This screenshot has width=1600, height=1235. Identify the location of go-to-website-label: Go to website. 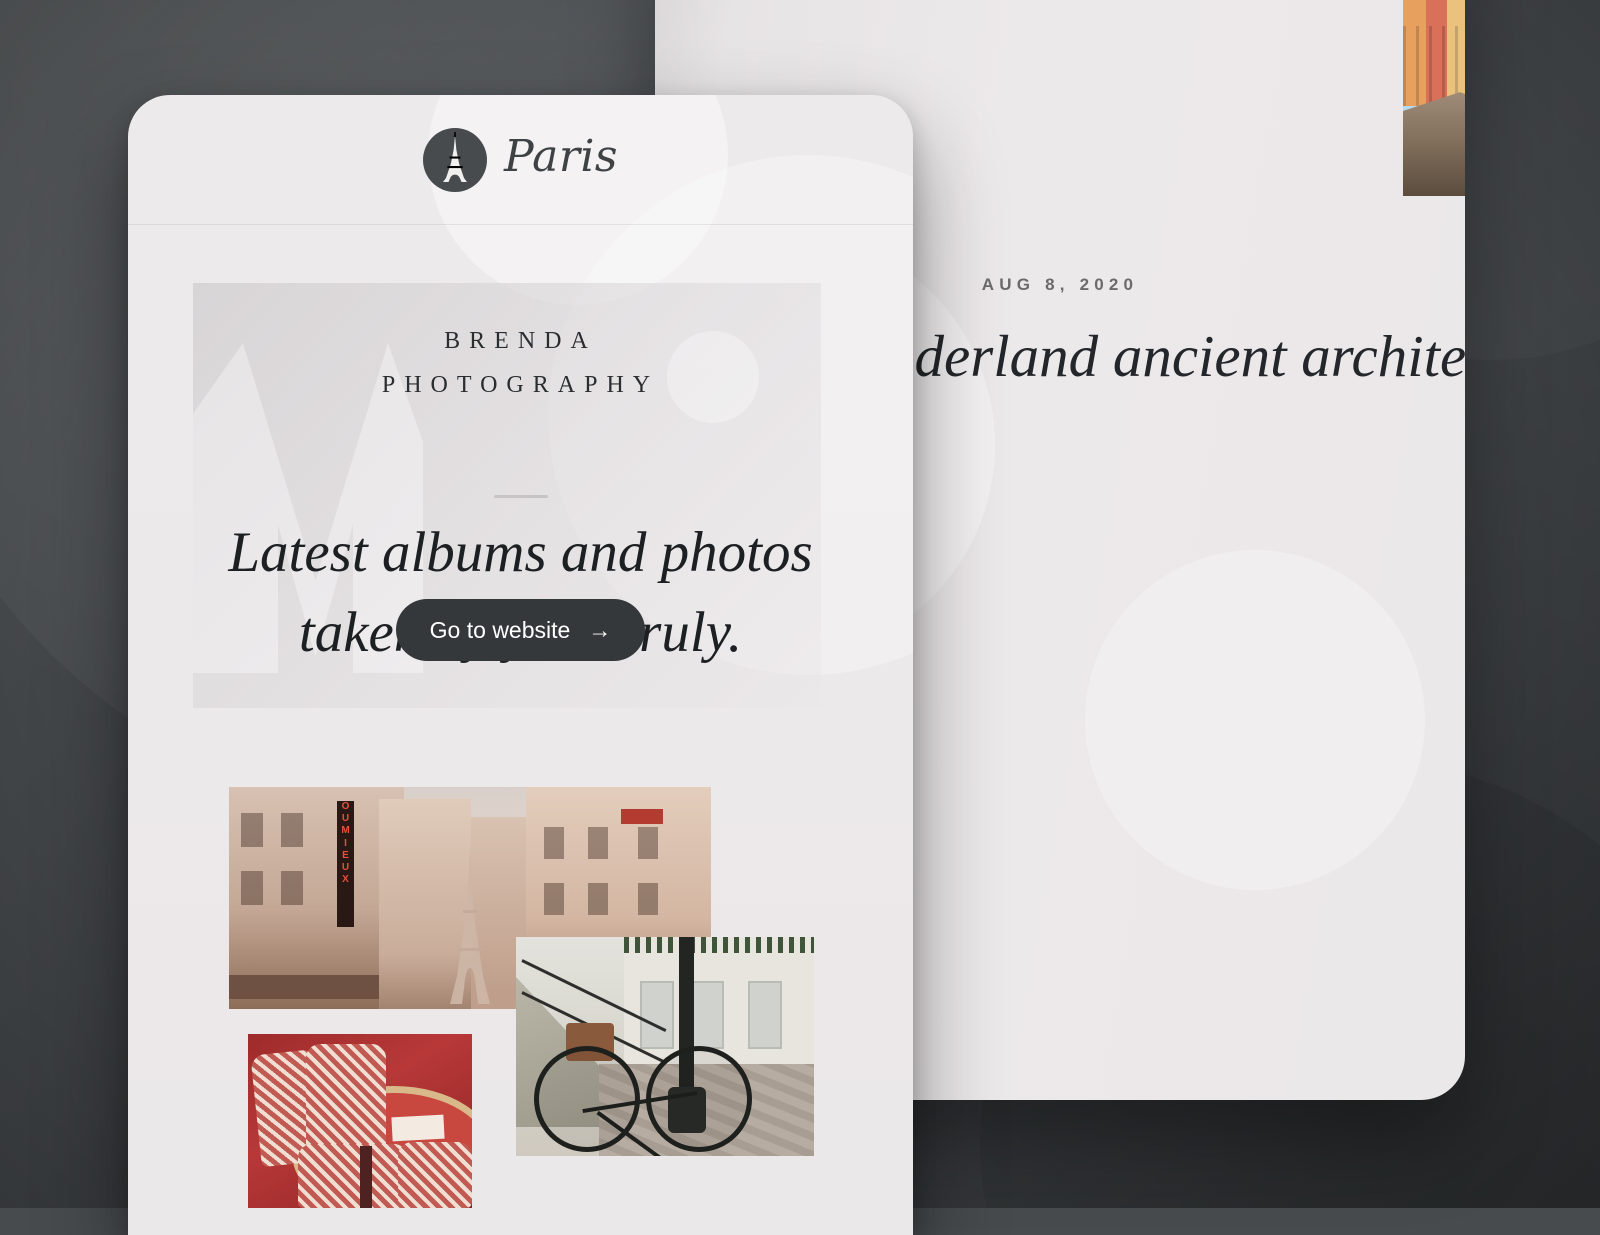
(500, 629).